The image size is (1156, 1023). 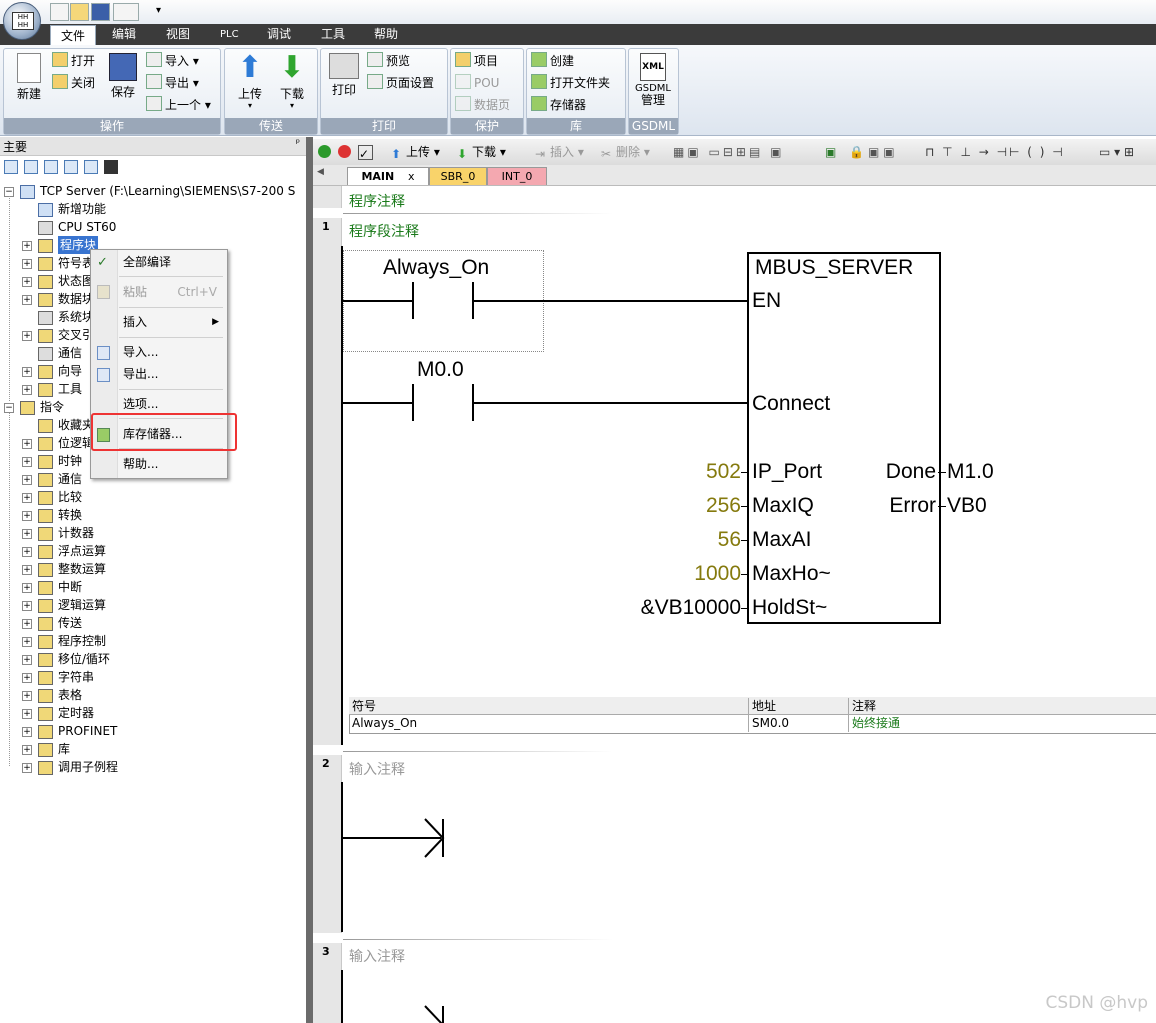 I want to click on output-error: VB0, so click(x=967, y=506).